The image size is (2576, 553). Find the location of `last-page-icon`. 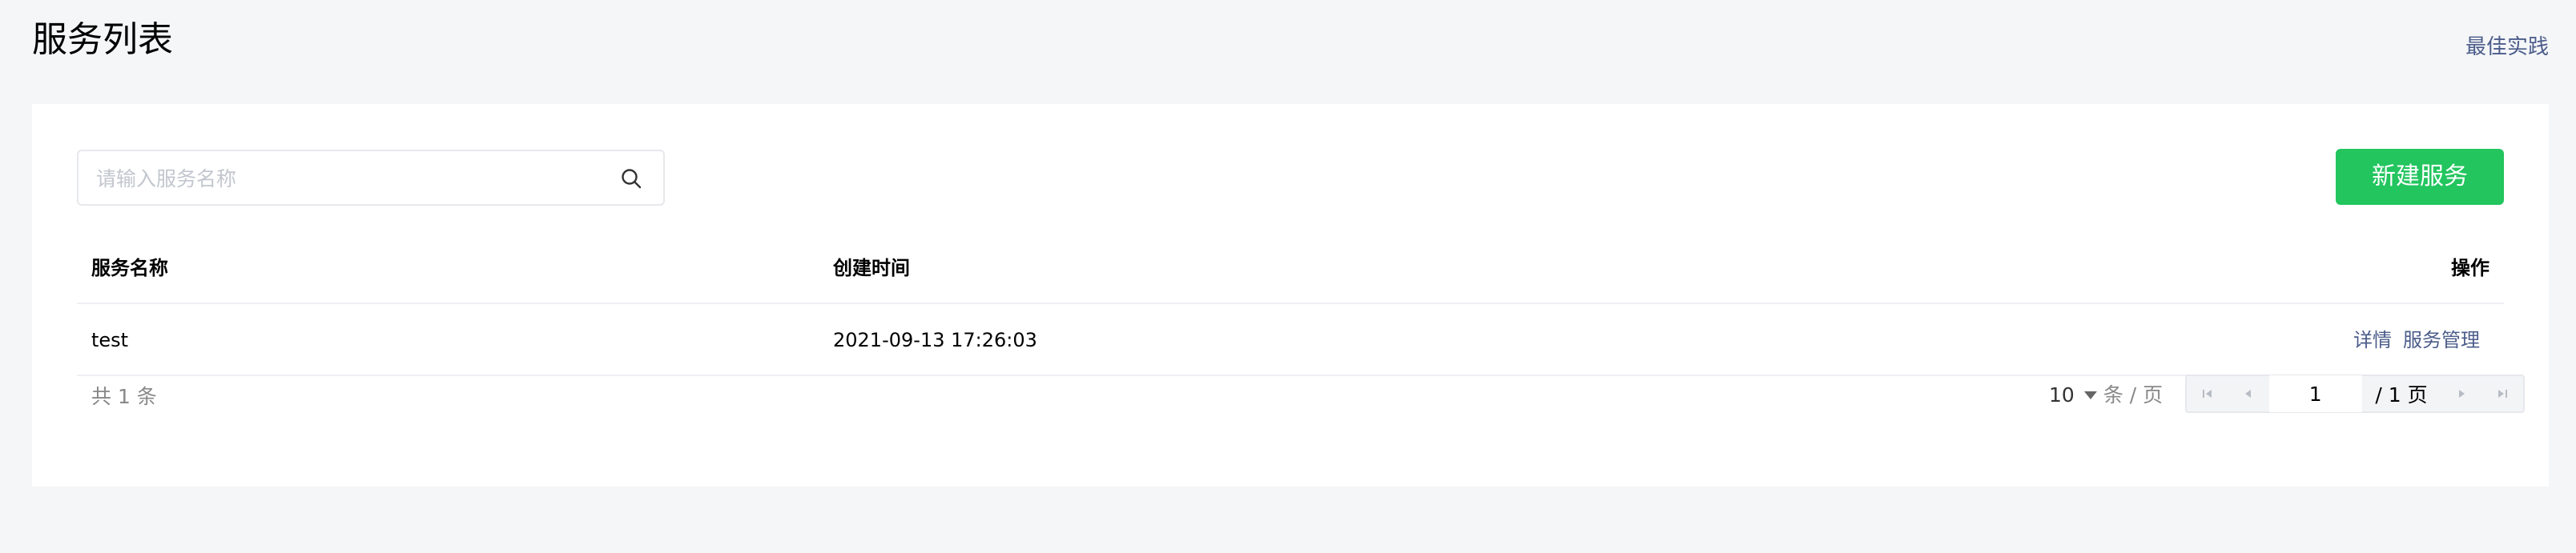

last-page-icon is located at coordinates (2503, 394).